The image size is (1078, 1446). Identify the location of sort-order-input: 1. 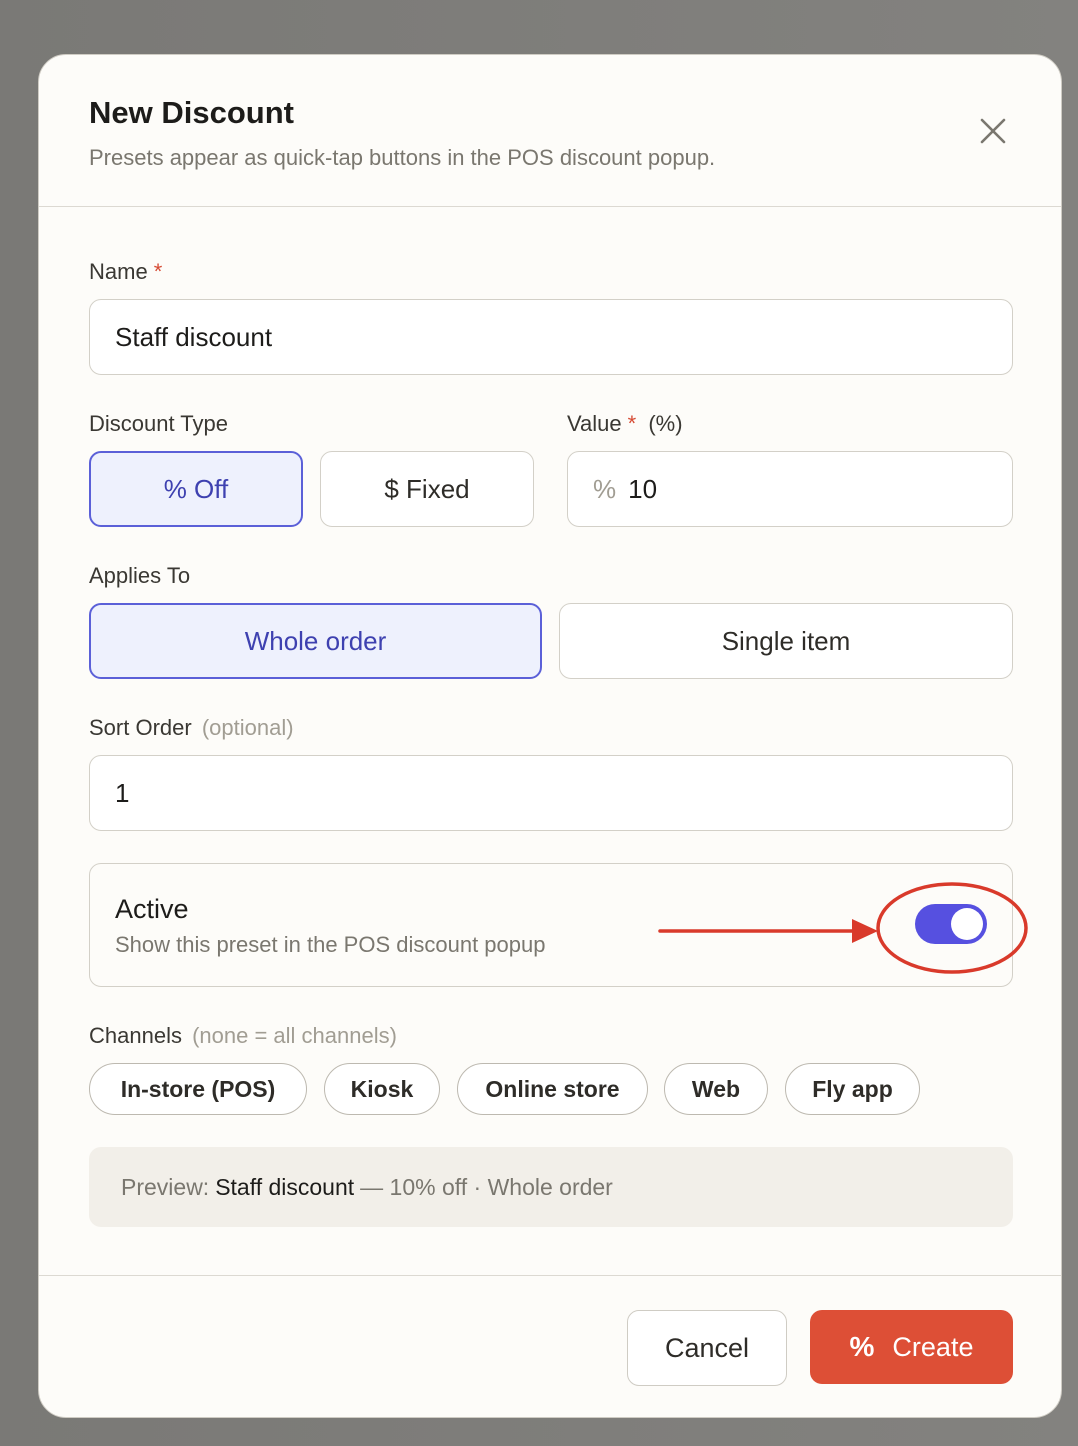
(551, 793).